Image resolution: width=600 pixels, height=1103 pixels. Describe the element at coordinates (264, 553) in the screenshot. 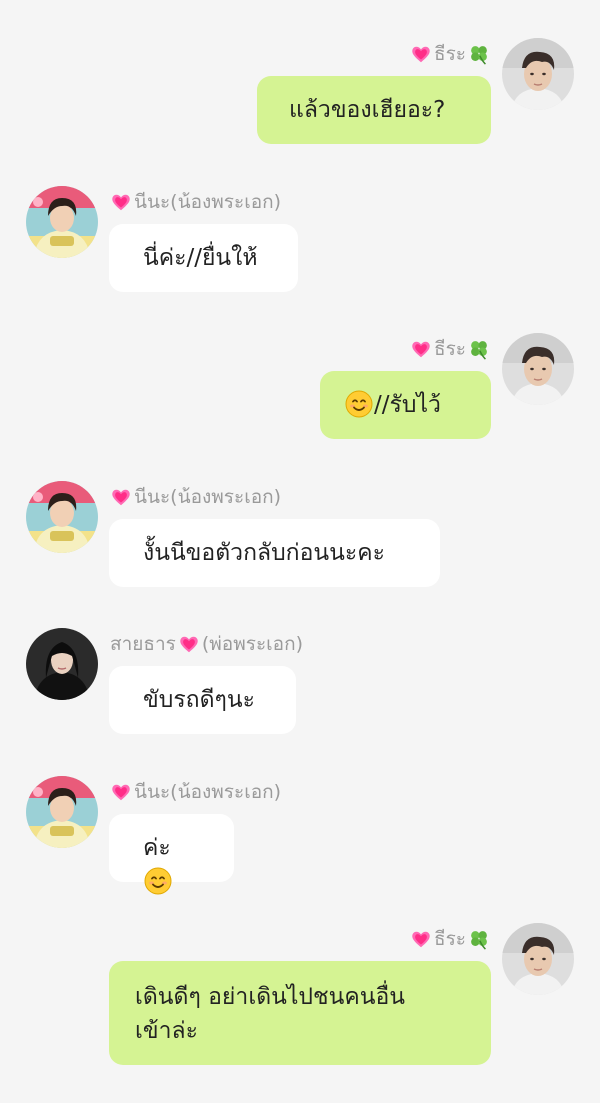

I see `message-text: งั้นนีขอตัวกลับก่อนนะคะ` at that location.